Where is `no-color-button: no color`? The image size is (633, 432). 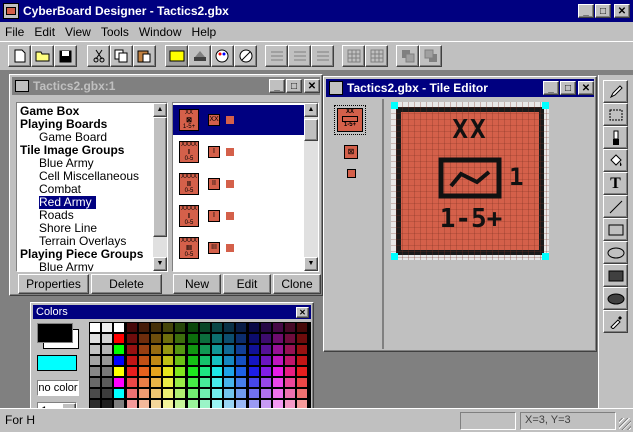 no-color-button: no color is located at coordinates (58, 388).